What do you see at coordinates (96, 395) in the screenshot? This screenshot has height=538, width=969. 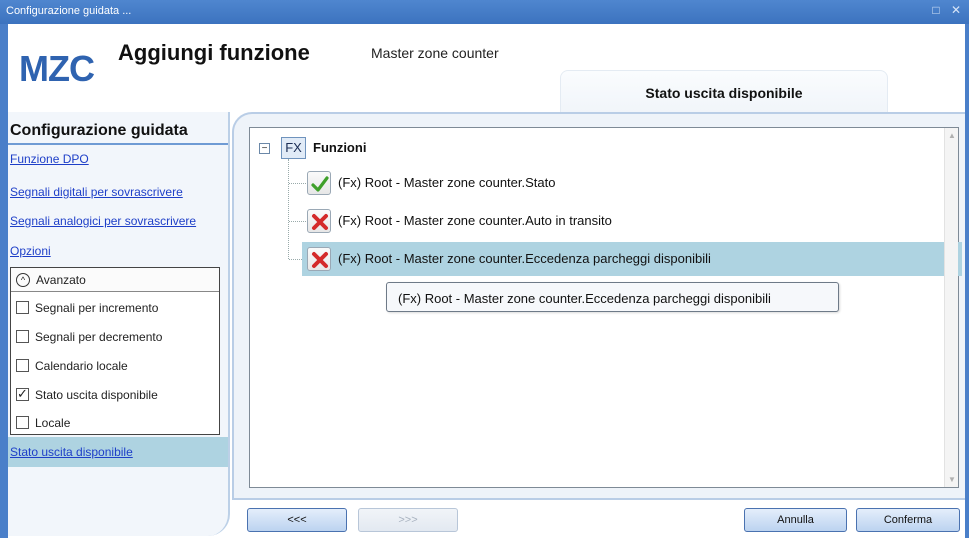 I see `checkbox-label: Stato uscita disponibile` at bounding box center [96, 395].